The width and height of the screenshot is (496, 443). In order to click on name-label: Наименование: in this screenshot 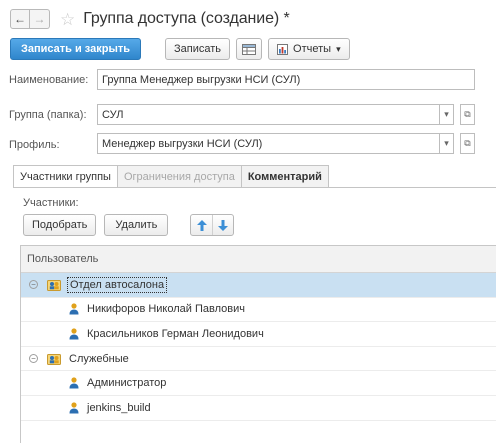, I will do `click(49, 80)`.